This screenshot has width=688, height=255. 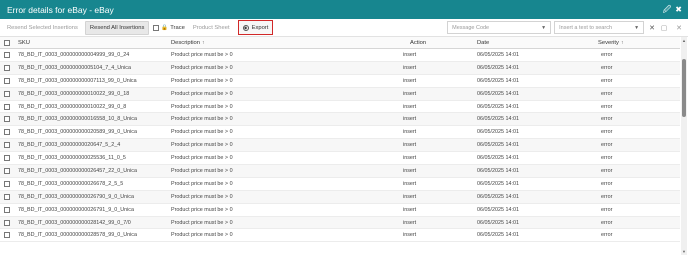 What do you see at coordinates (156, 27) in the screenshot?
I see `trace-checkbox` at bounding box center [156, 27].